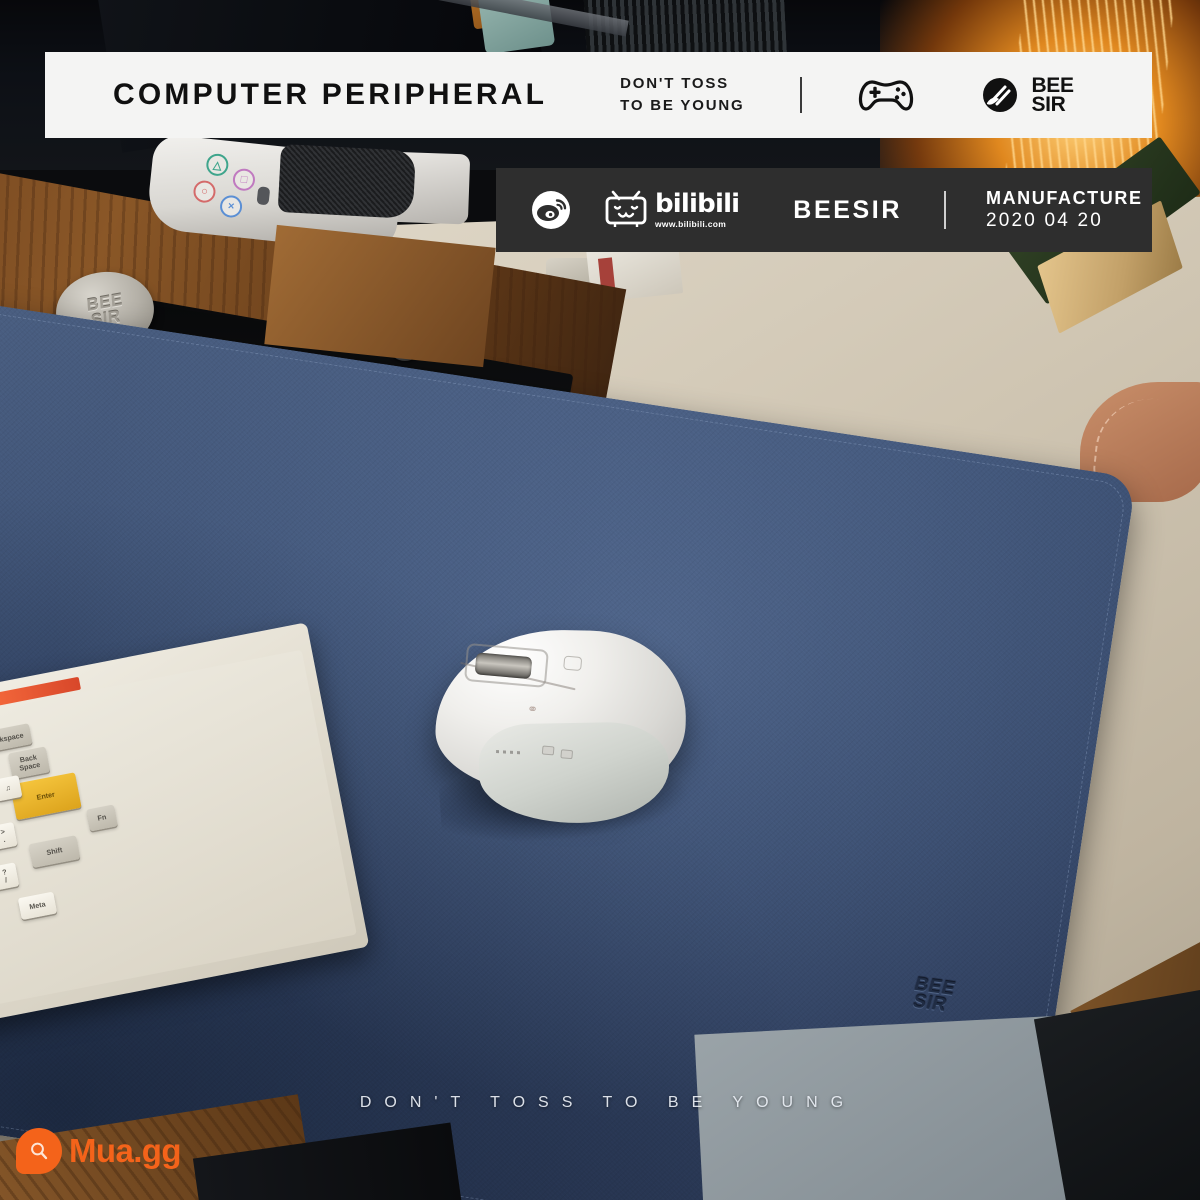 Image resolution: width=1200 pixels, height=1200 pixels. What do you see at coordinates (801, 95) in the screenshot?
I see `header-divider` at bounding box center [801, 95].